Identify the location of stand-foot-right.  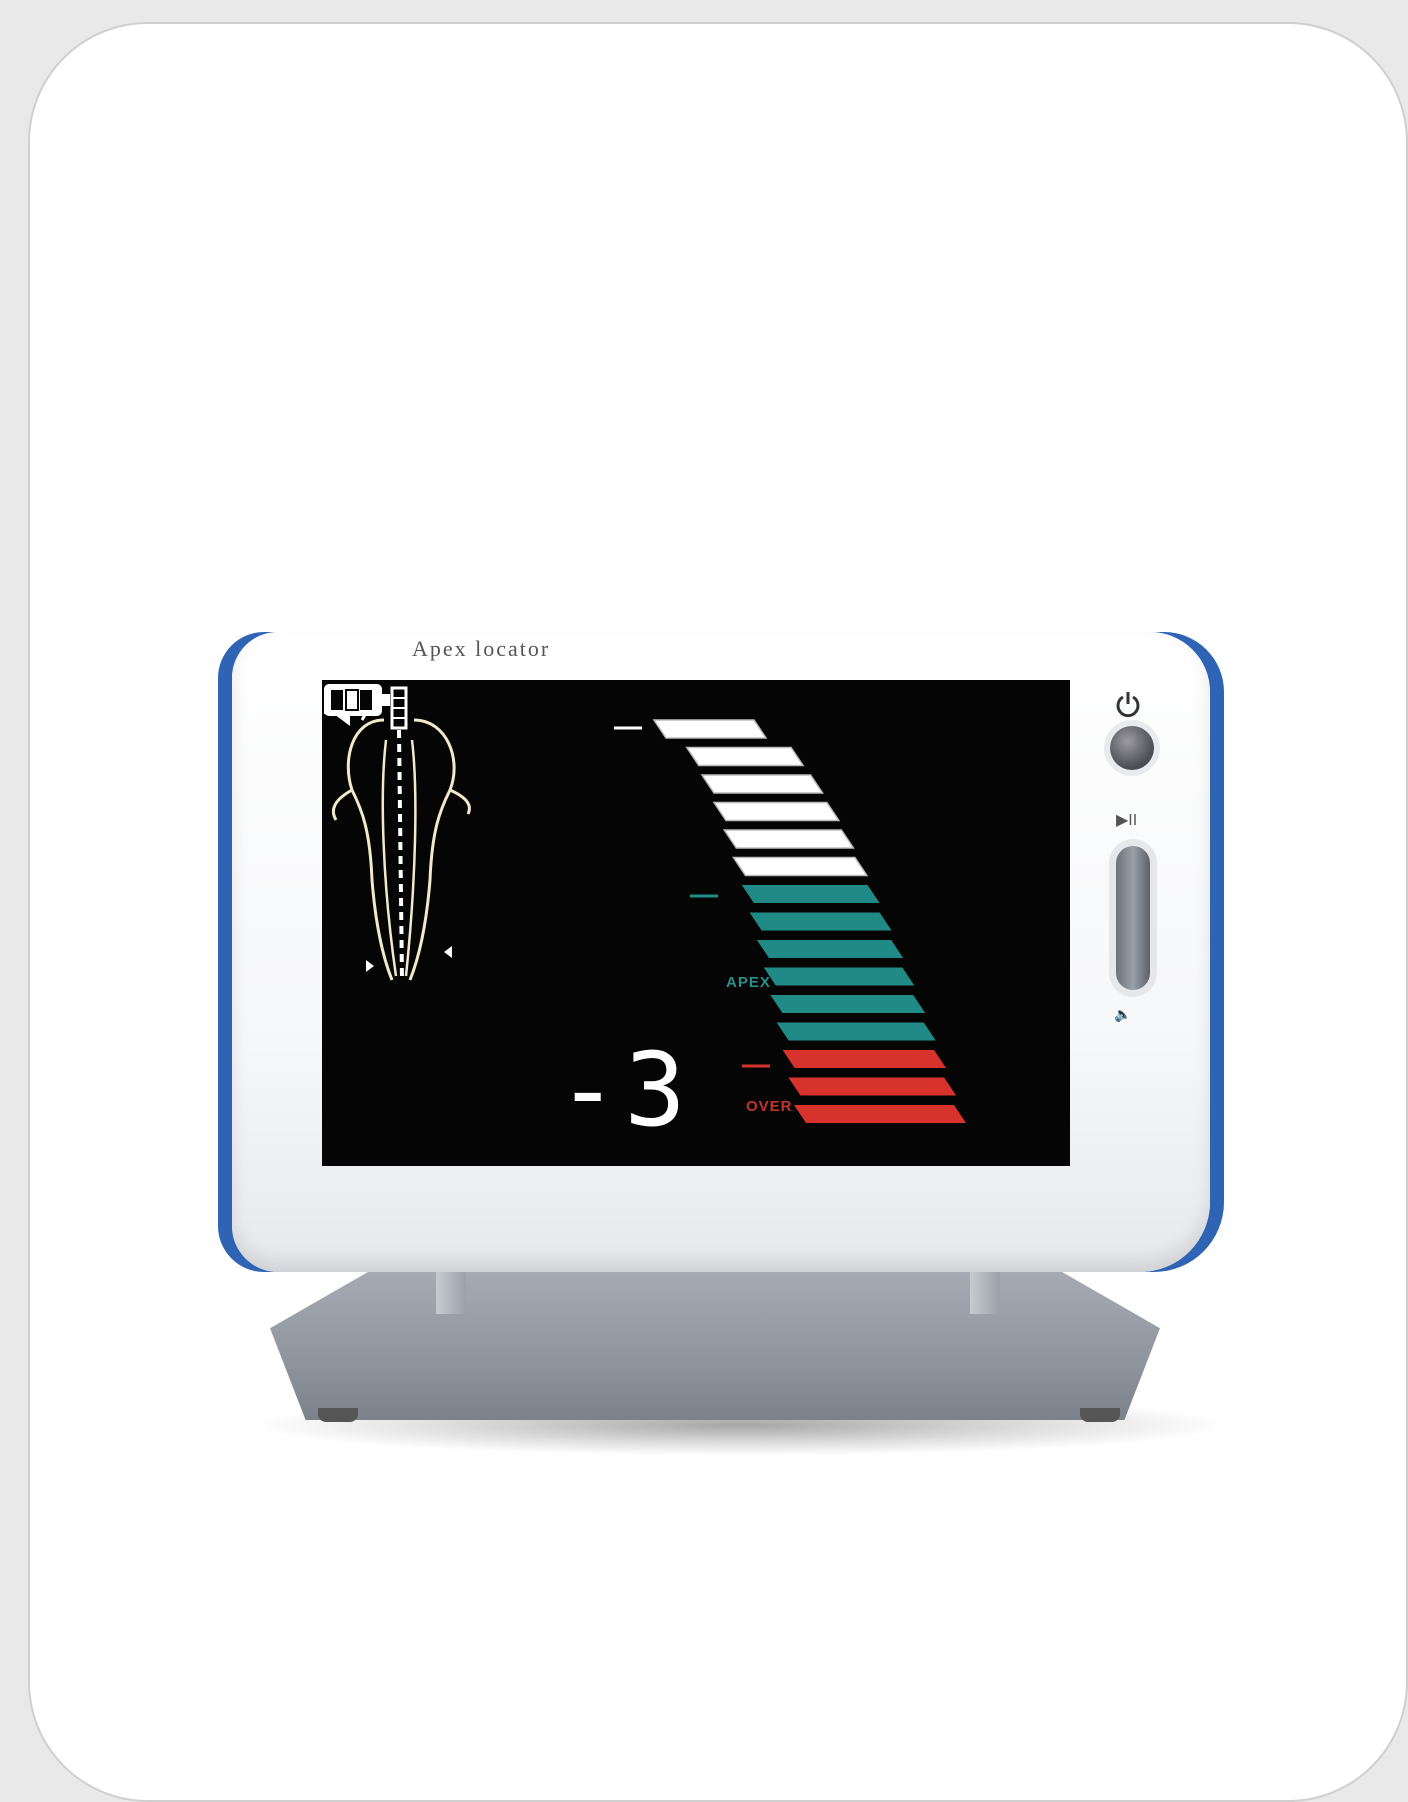
(1100, 1415).